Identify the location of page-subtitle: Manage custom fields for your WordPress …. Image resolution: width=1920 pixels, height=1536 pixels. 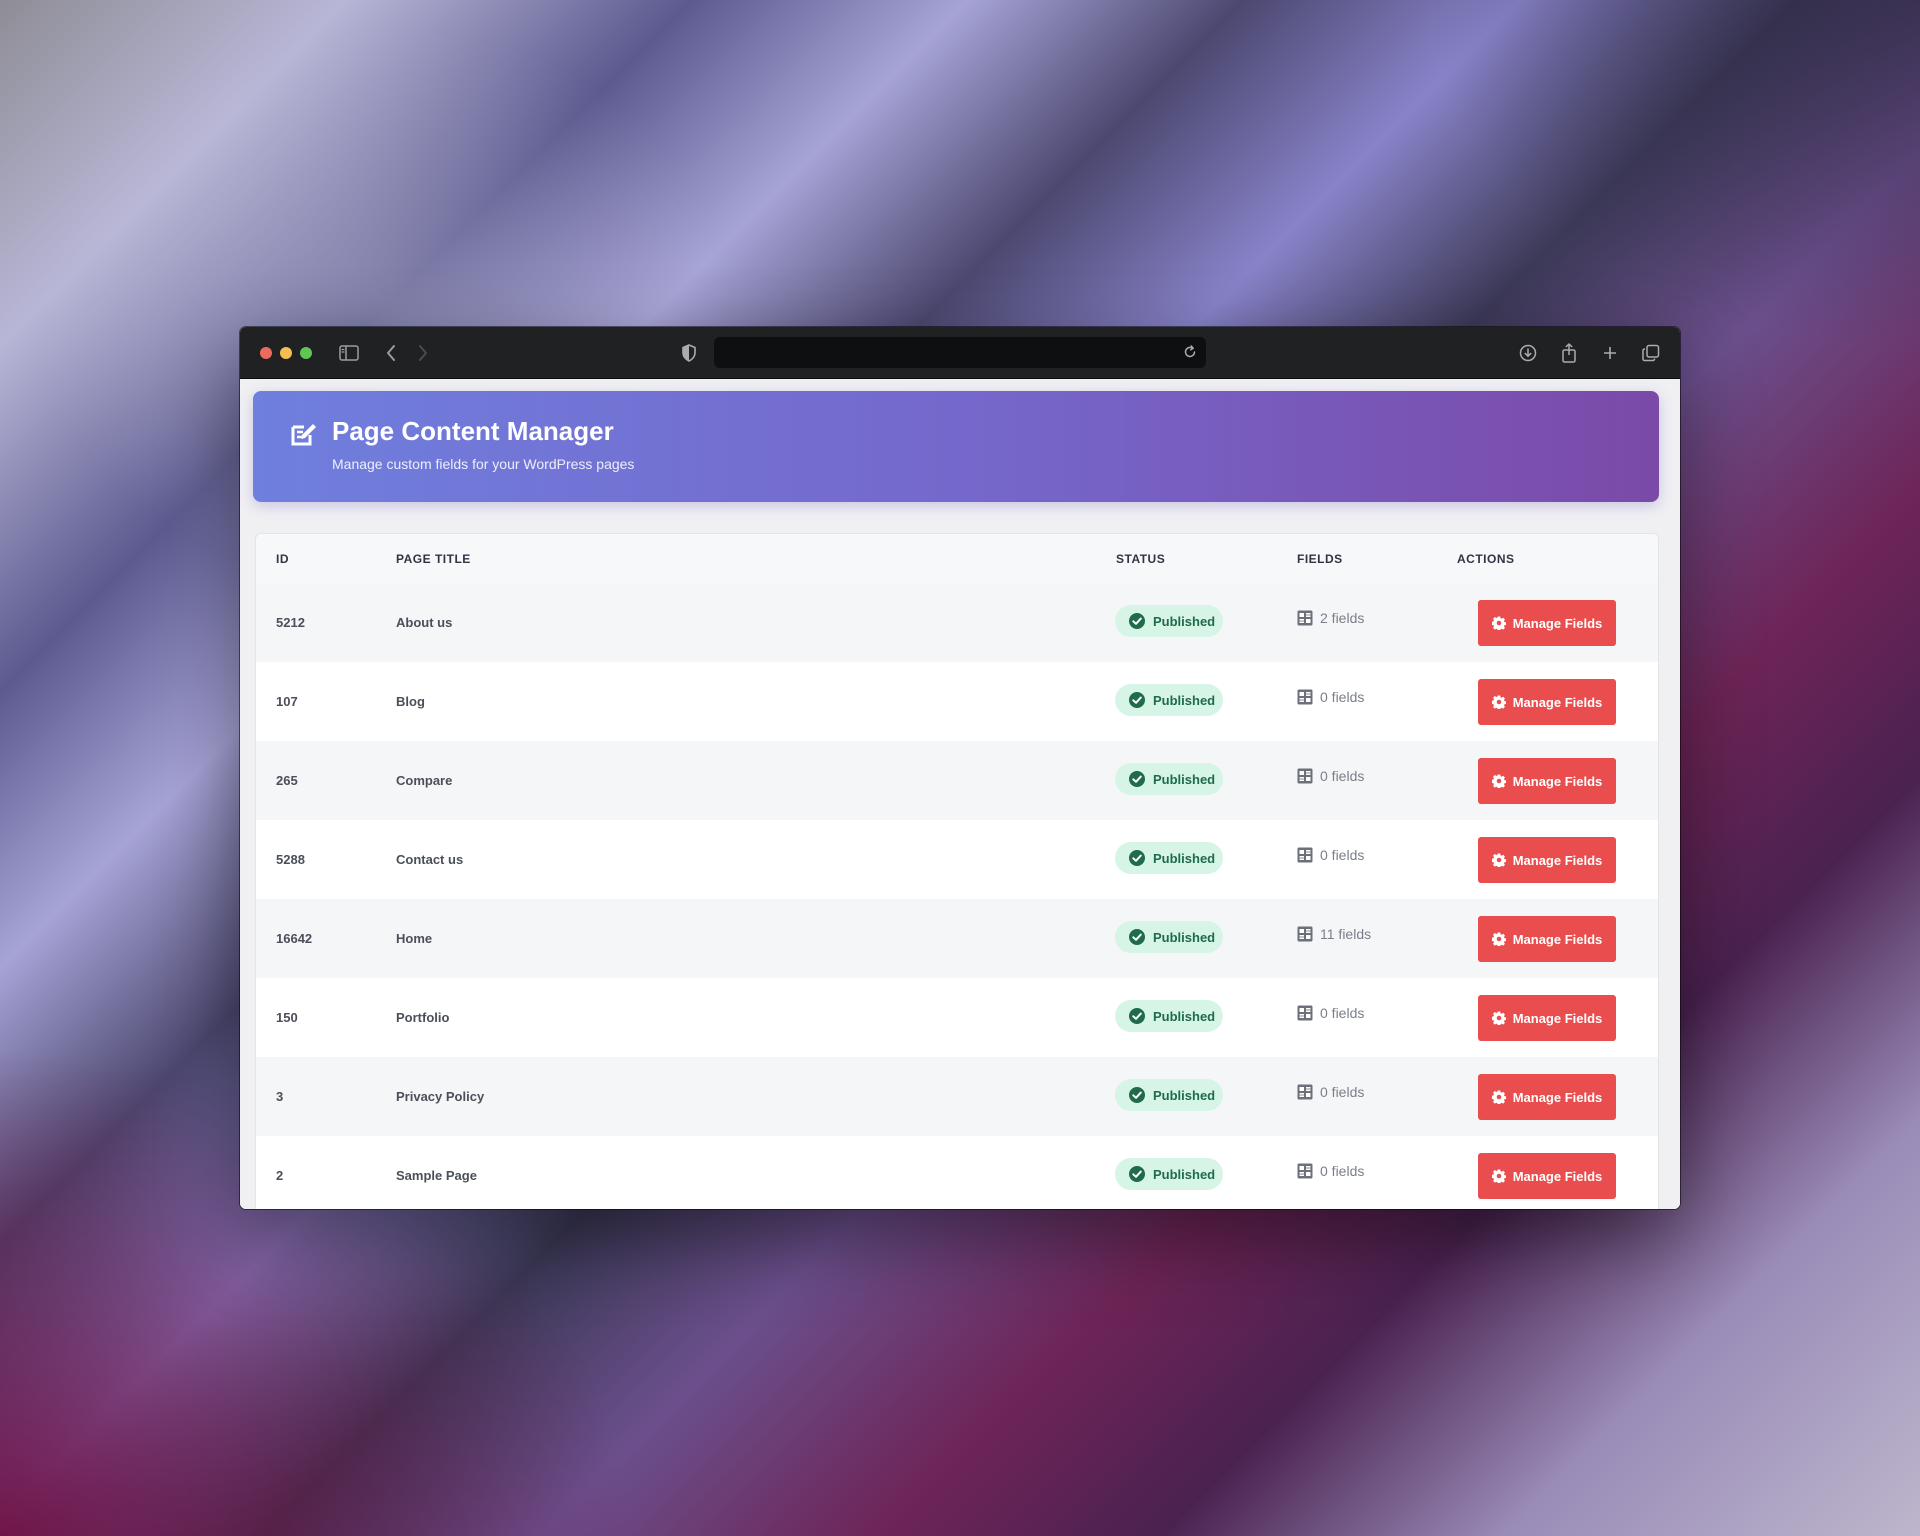
(483, 464).